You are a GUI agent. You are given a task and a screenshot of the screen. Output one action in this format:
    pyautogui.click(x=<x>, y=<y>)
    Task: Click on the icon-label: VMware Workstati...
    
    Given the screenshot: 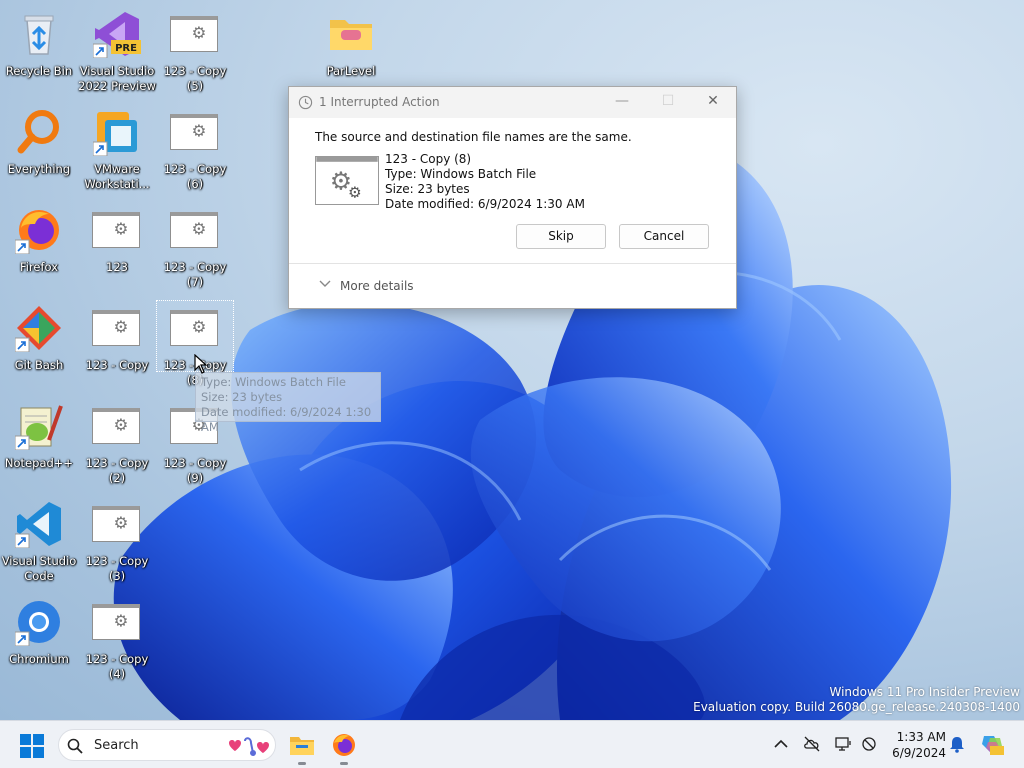 What is the action you would take?
    pyautogui.click(x=117, y=176)
    